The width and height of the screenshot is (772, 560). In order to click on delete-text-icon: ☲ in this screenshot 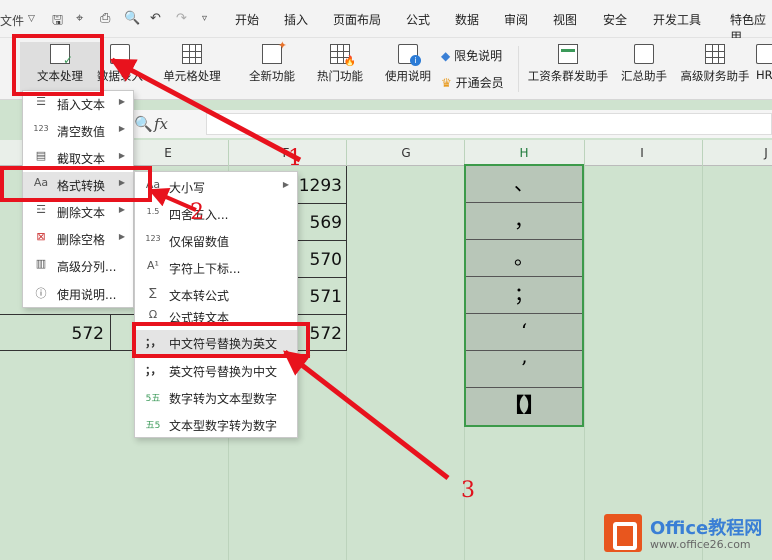, I will do `click(41, 209)`.